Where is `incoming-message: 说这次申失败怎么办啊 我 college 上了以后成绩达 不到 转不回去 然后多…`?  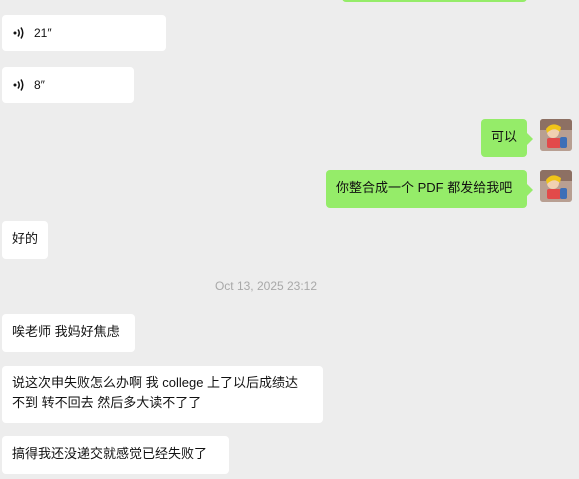
incoming-message: 说这次申失败怎么办啊 我 college 上了以后成绩达 不到 转不回去 然后多… is located at coordinates (162, 394).